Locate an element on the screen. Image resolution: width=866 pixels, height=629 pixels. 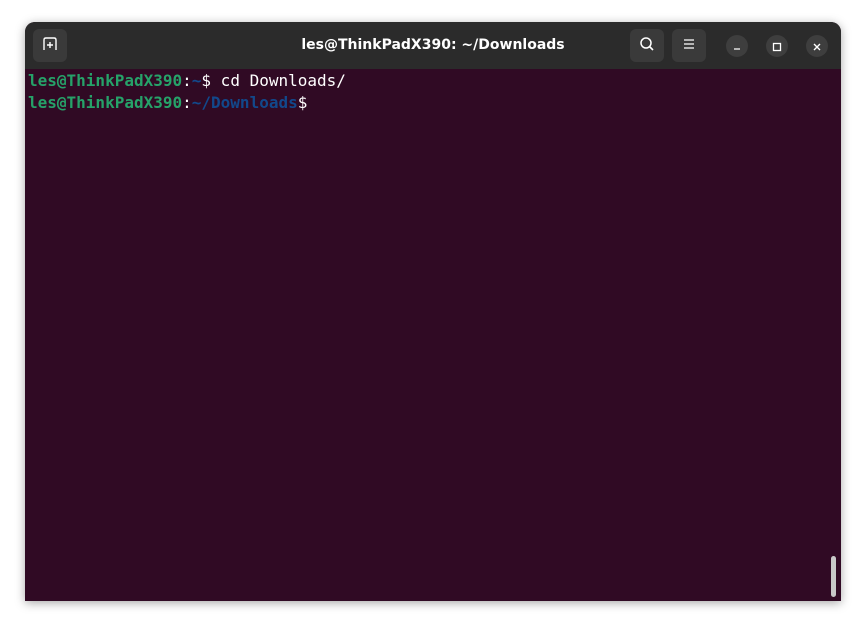
maximize-button is located at coordinates (777, 46).